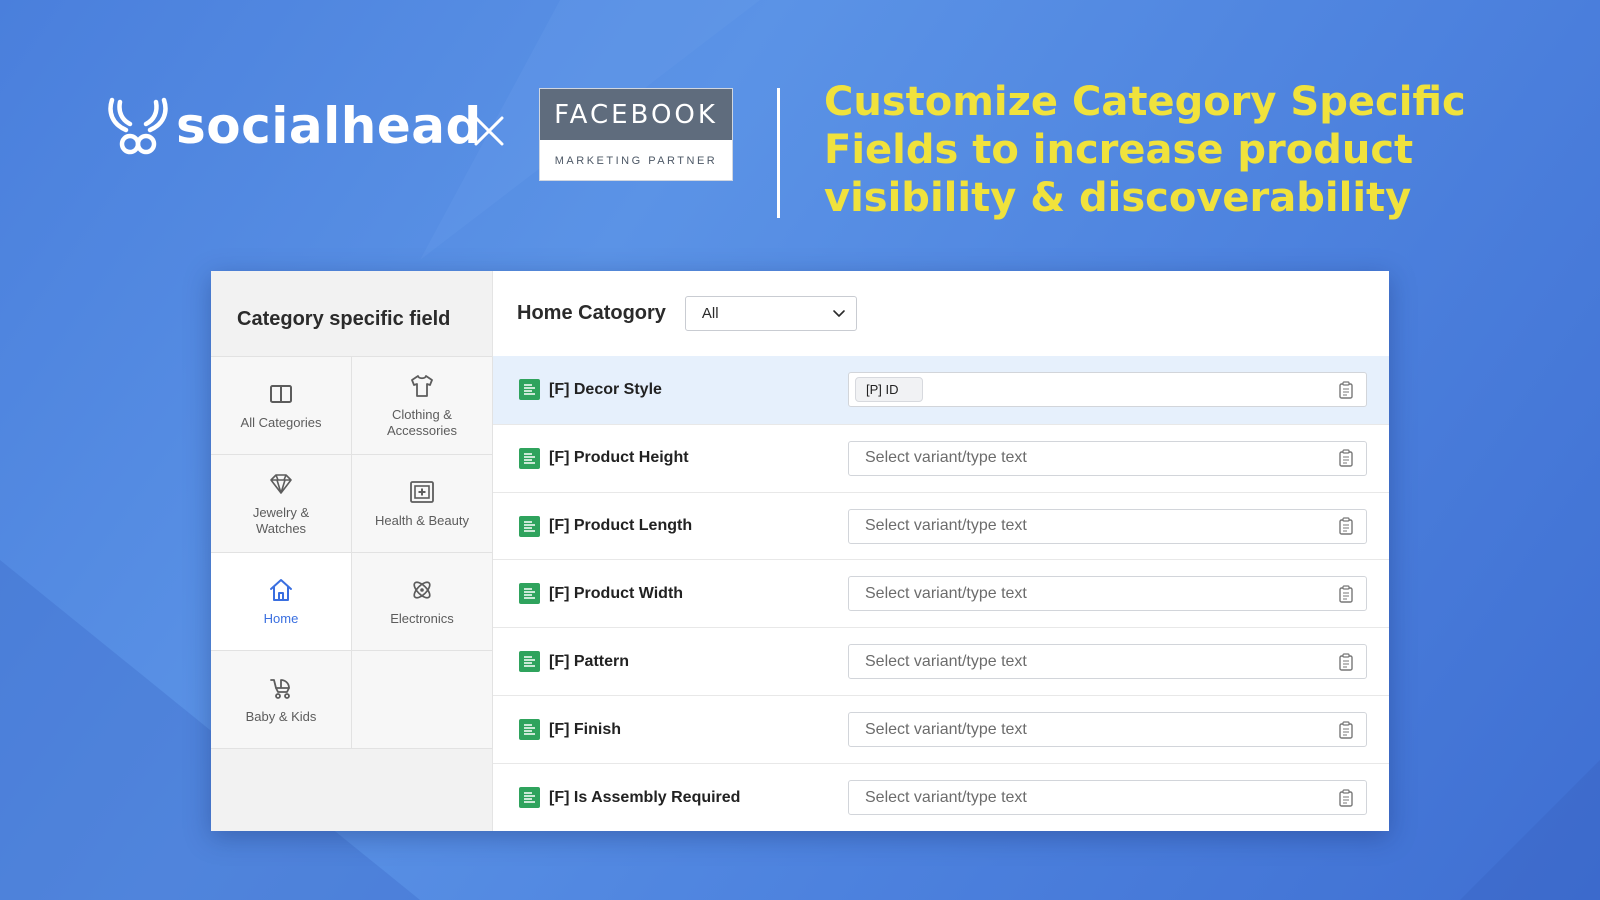 This screenshot has height=900, width=1600. I want to click on header-divider, so click(778, 153).